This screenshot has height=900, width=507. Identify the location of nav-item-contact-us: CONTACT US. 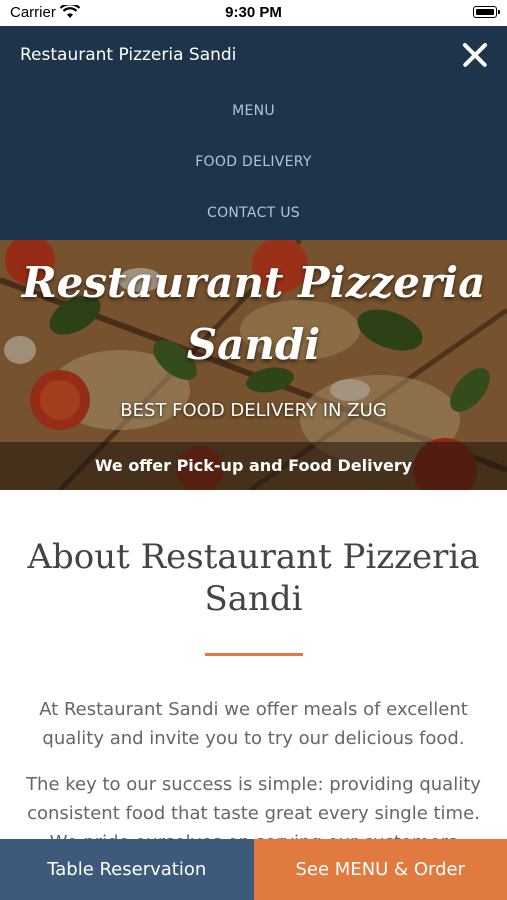
(253, 213).